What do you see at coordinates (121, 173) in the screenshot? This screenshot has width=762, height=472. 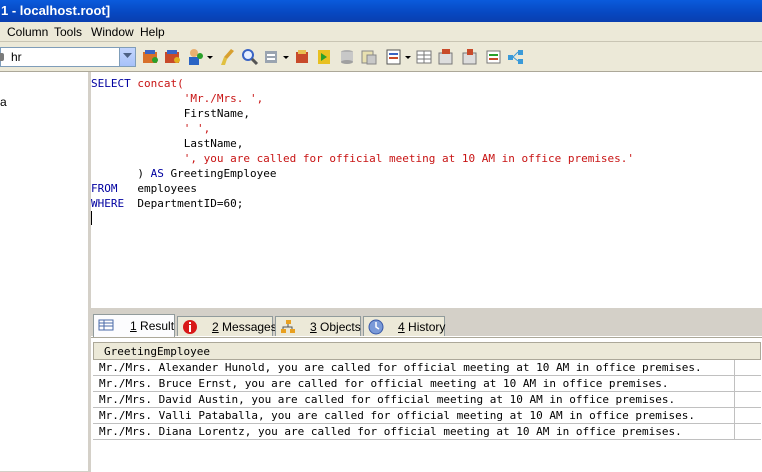 I see `code-token: )` at bounding box center [121, 173].